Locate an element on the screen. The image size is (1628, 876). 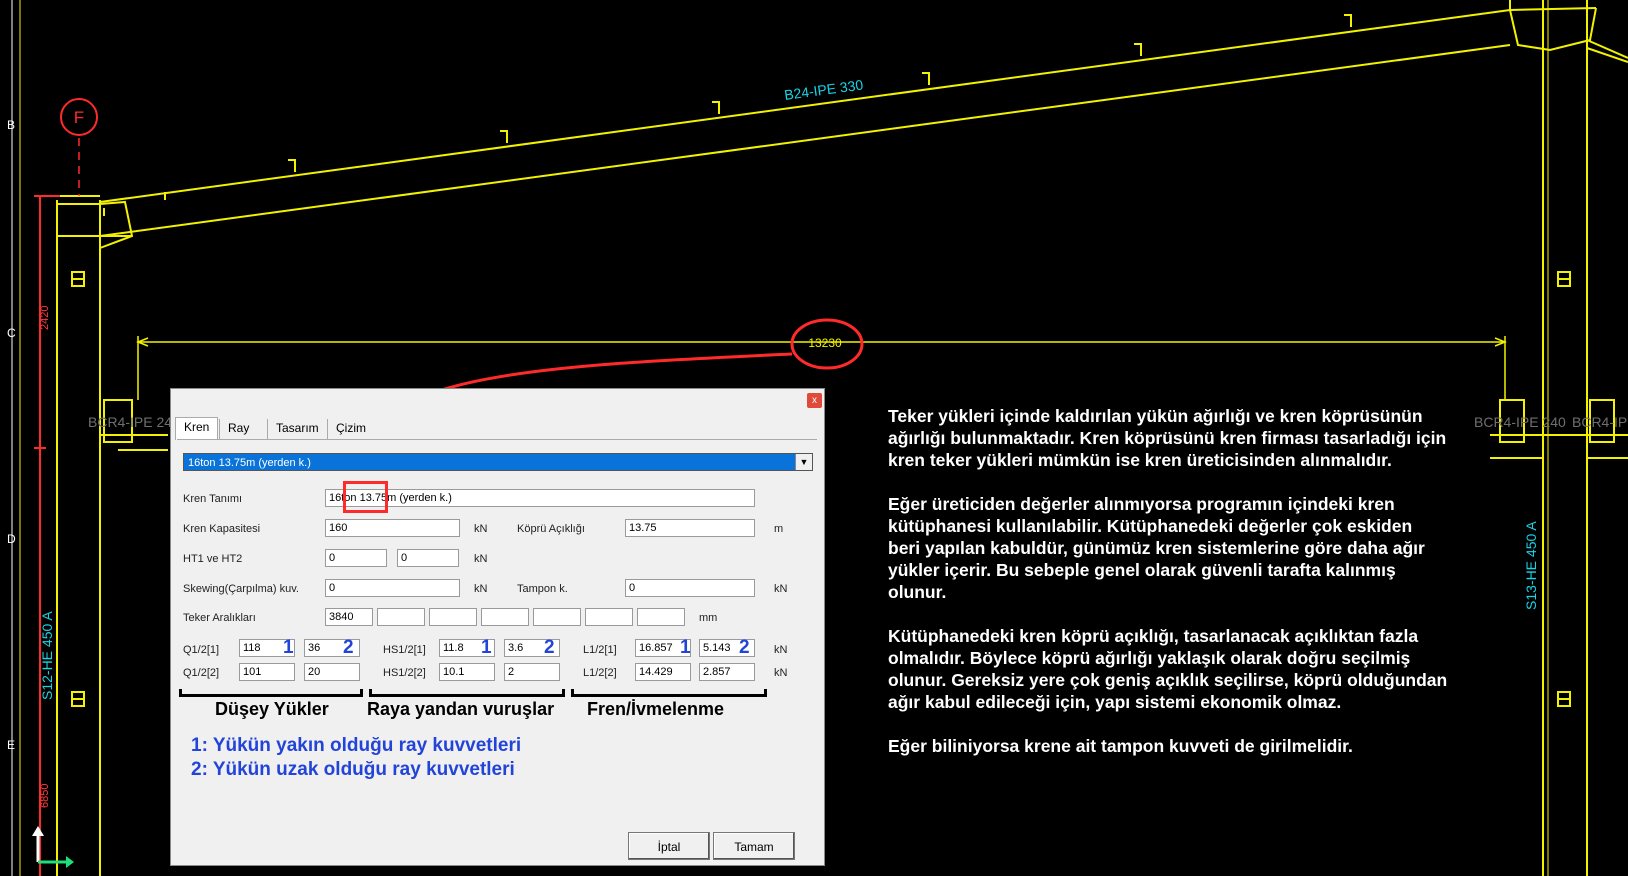
crane-library-select: 16ton 13.75m (yerden k.) ▼ is located at coordinates (498, 462).